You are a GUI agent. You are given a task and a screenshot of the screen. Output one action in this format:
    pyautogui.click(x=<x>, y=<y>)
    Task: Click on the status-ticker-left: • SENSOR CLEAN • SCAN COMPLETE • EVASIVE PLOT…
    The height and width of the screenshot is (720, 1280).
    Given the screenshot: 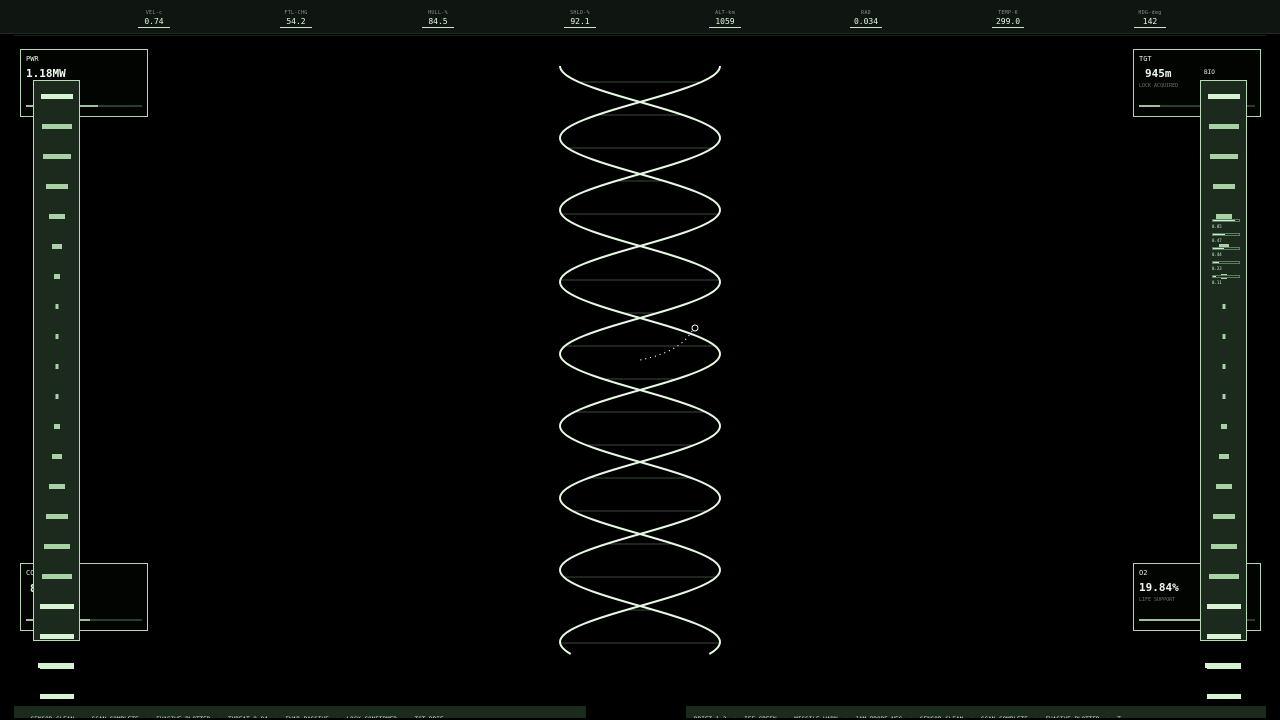 What is the action you would take?
    pyautogui.click(x=300, y=712)
    